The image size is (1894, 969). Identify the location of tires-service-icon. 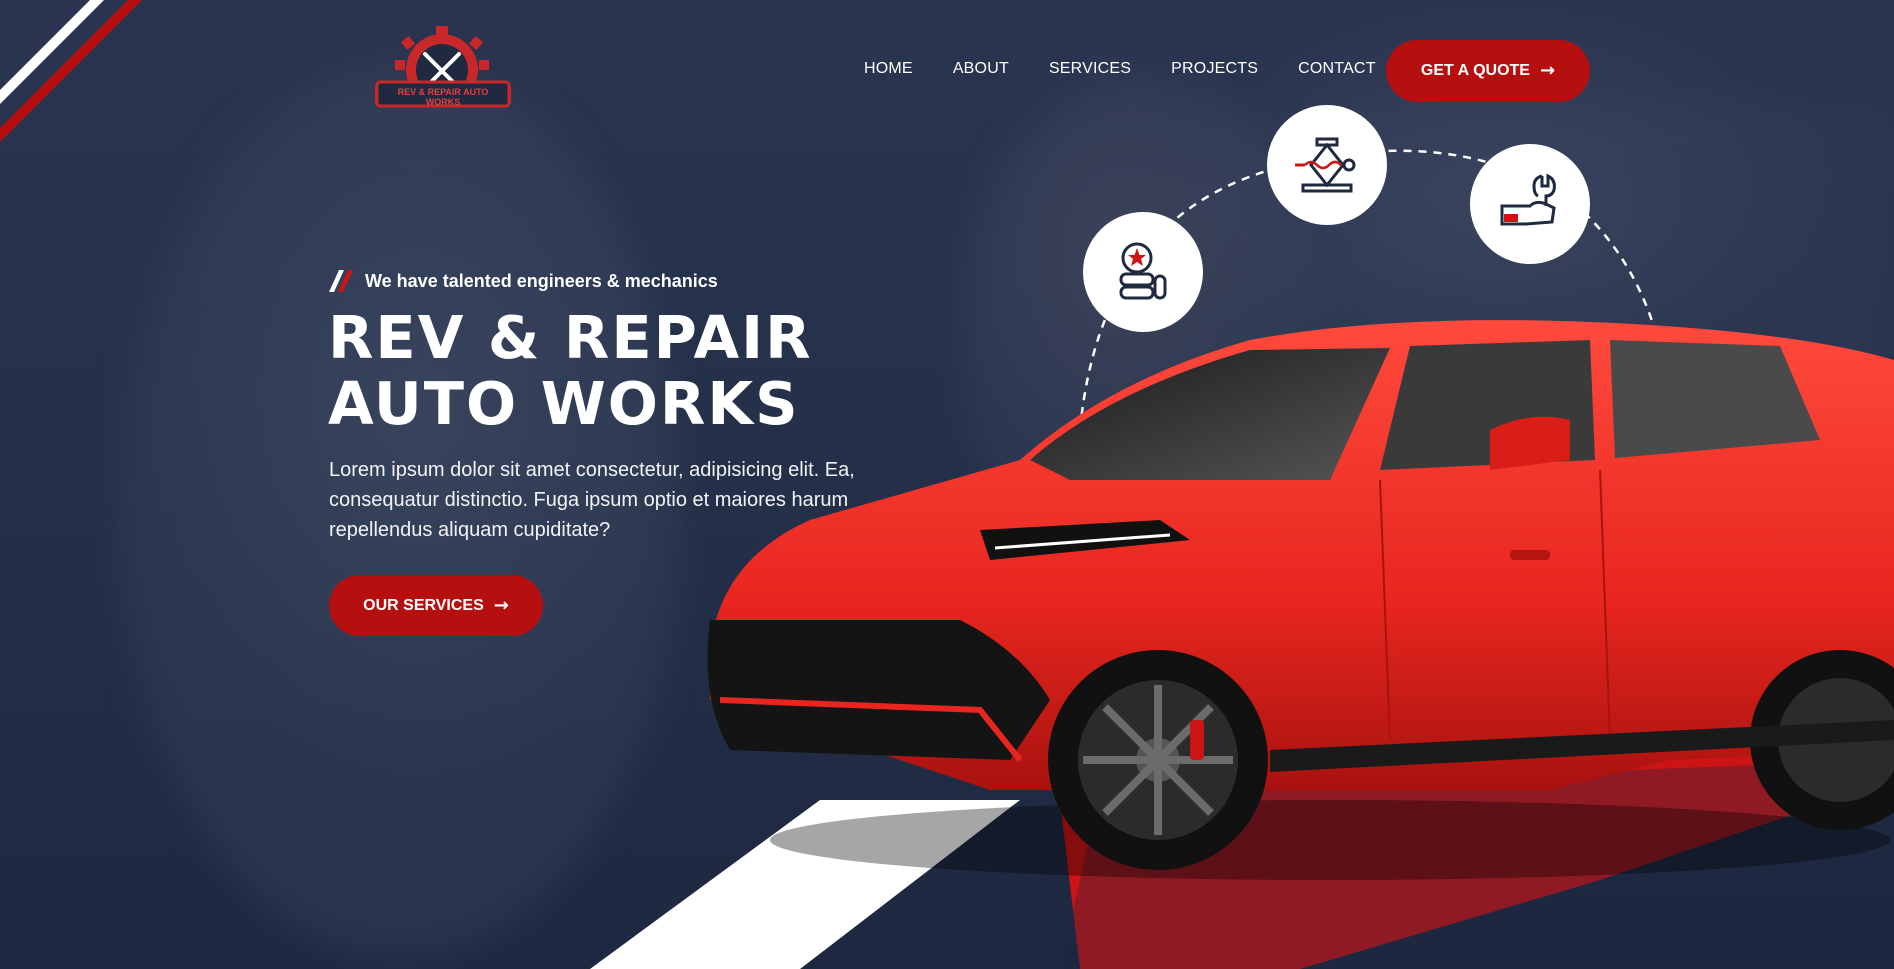
(1143, 272).